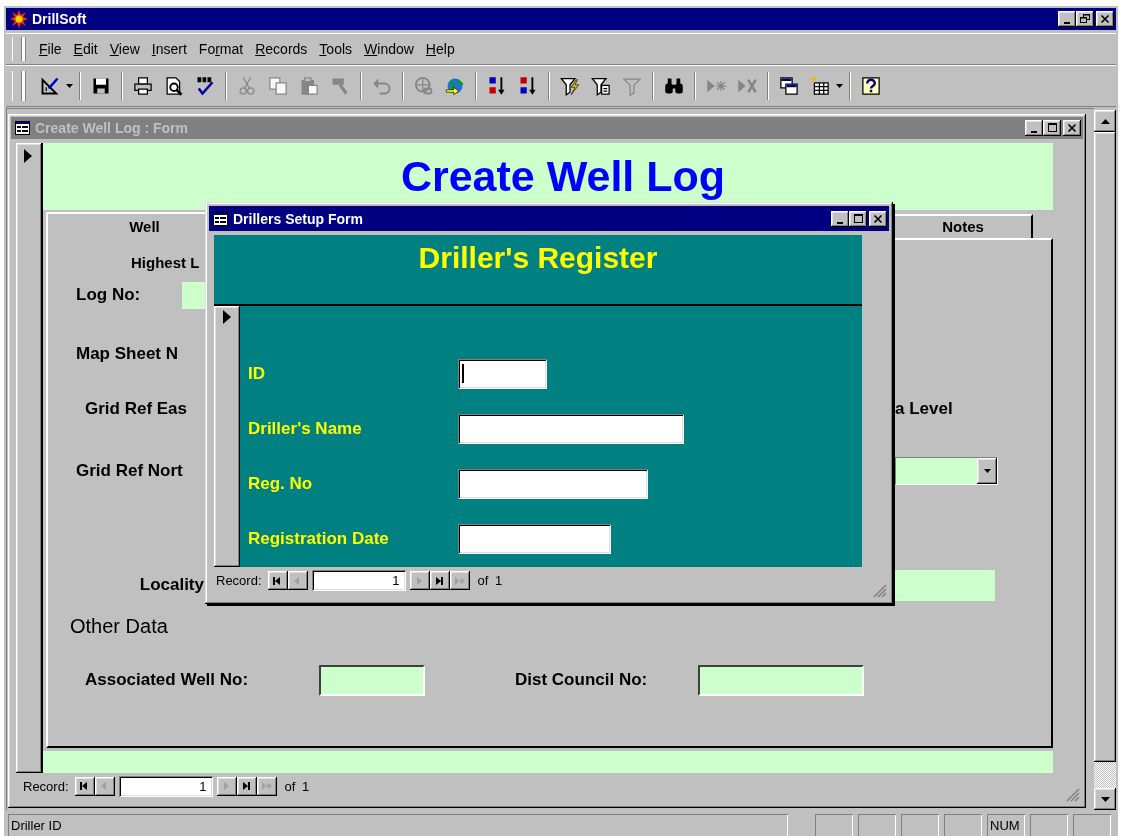  What do you see at coordinates (169, 49) in the screenshot?
I see `menu-item: Insert` at bounding box center [169, 49].